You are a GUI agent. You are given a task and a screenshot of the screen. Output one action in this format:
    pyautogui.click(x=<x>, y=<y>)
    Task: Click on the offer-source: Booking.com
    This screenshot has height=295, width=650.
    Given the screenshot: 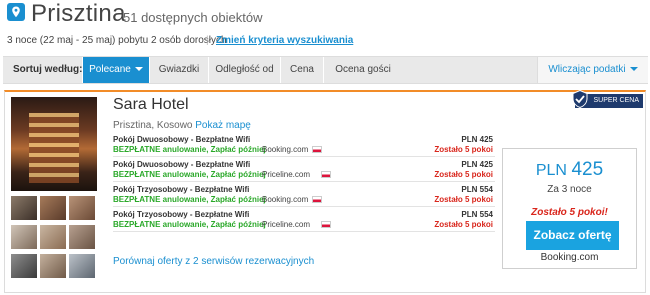 What is the action you would take?
    pyautogui.click(x=569, y=257)
    